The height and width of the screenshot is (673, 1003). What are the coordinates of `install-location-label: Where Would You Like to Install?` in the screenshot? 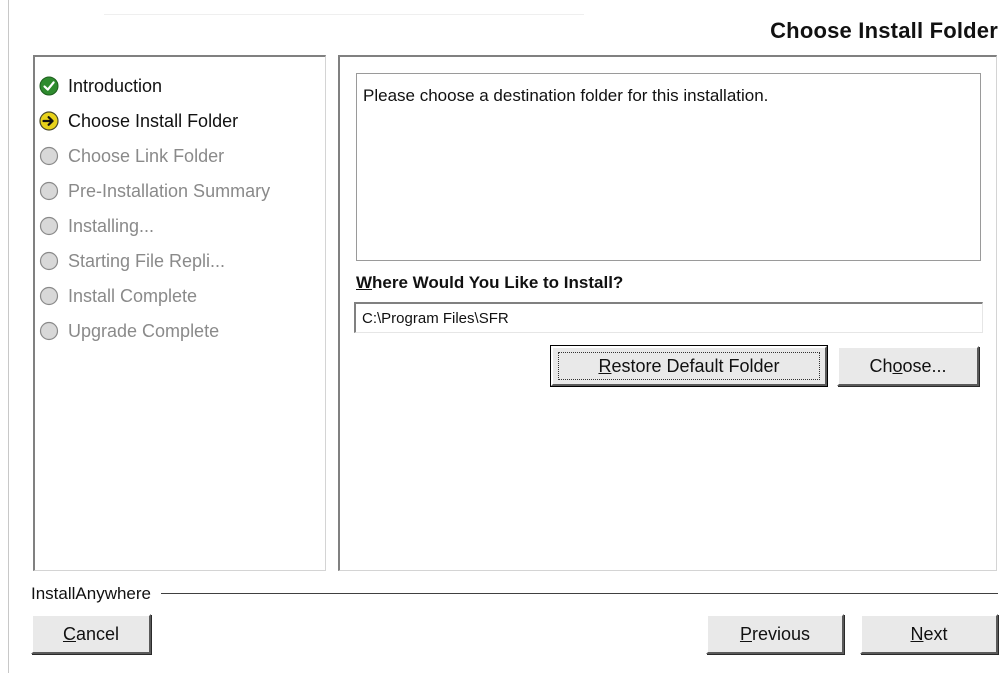 It's located at (489, 283).